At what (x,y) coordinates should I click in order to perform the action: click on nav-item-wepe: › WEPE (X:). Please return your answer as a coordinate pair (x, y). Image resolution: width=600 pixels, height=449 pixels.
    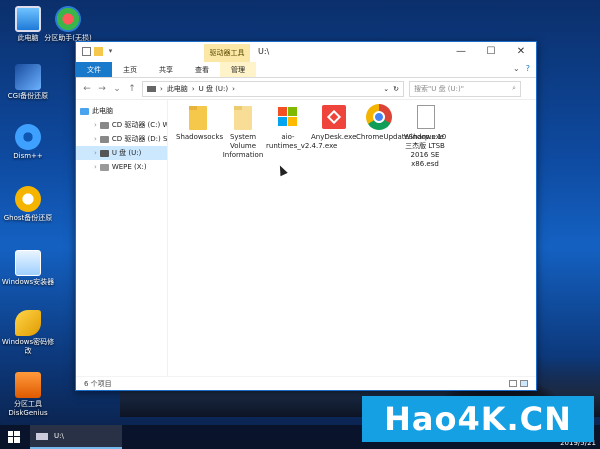
    Looking at the image, I should click on (121, 167).